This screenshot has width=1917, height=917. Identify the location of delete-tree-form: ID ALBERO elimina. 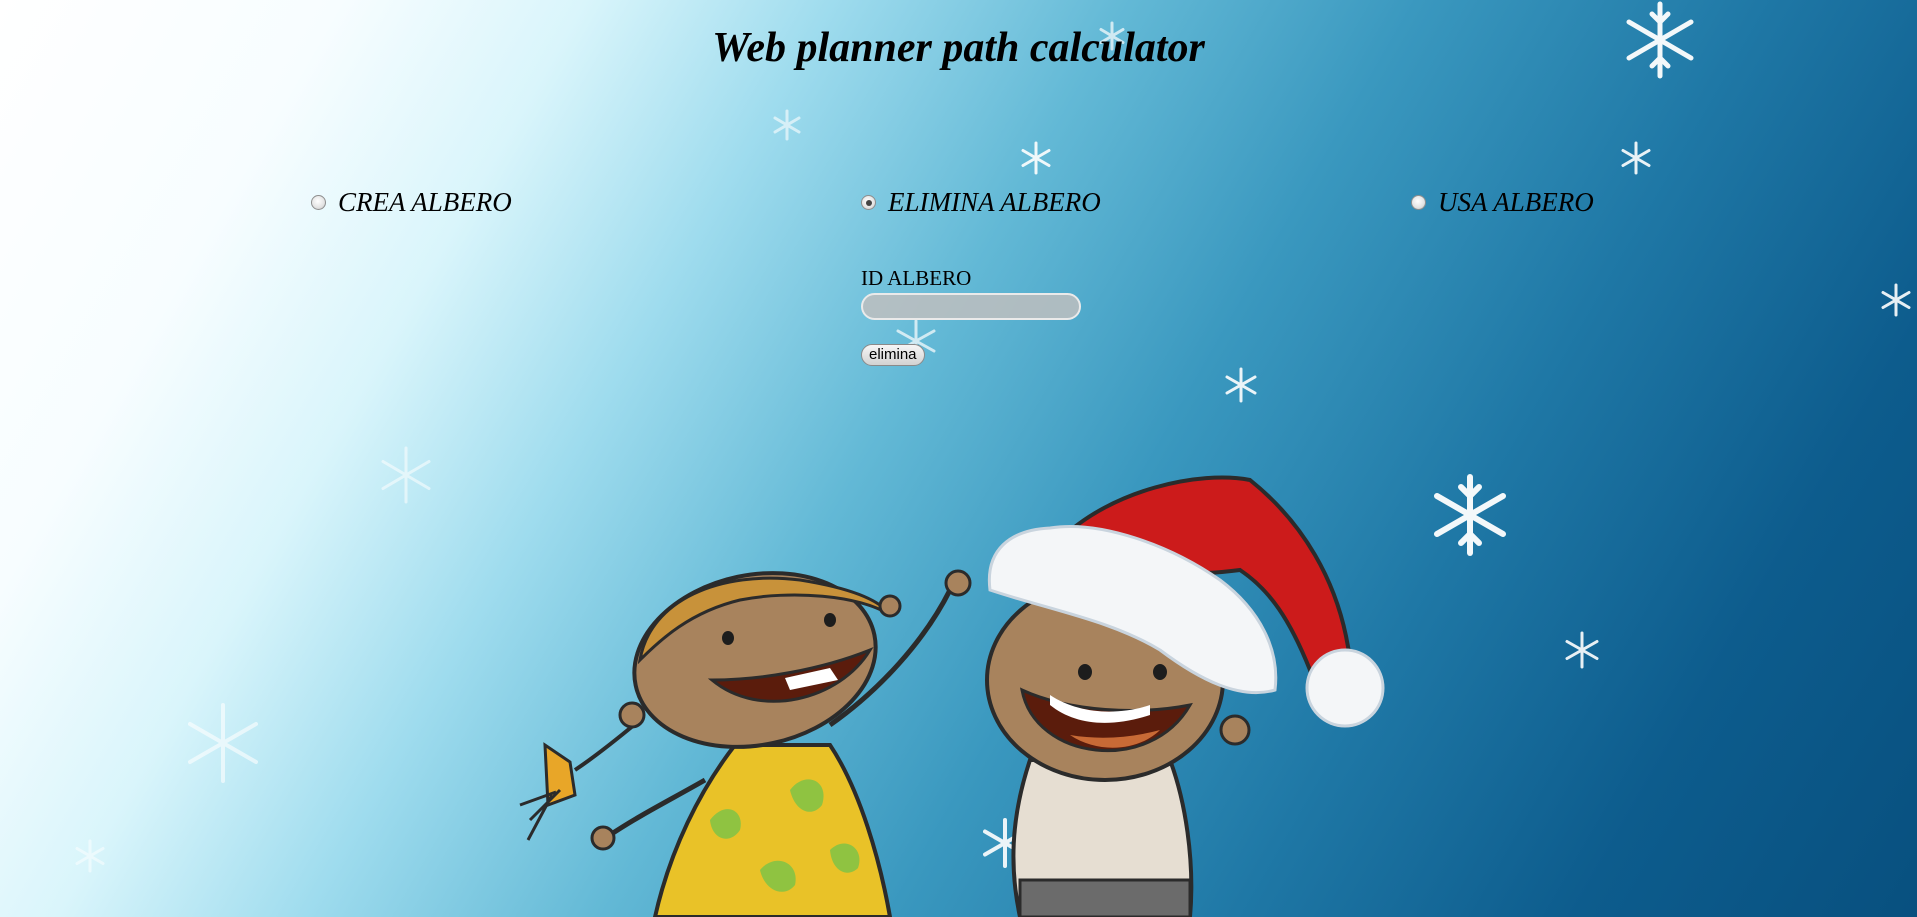
(971, 317).